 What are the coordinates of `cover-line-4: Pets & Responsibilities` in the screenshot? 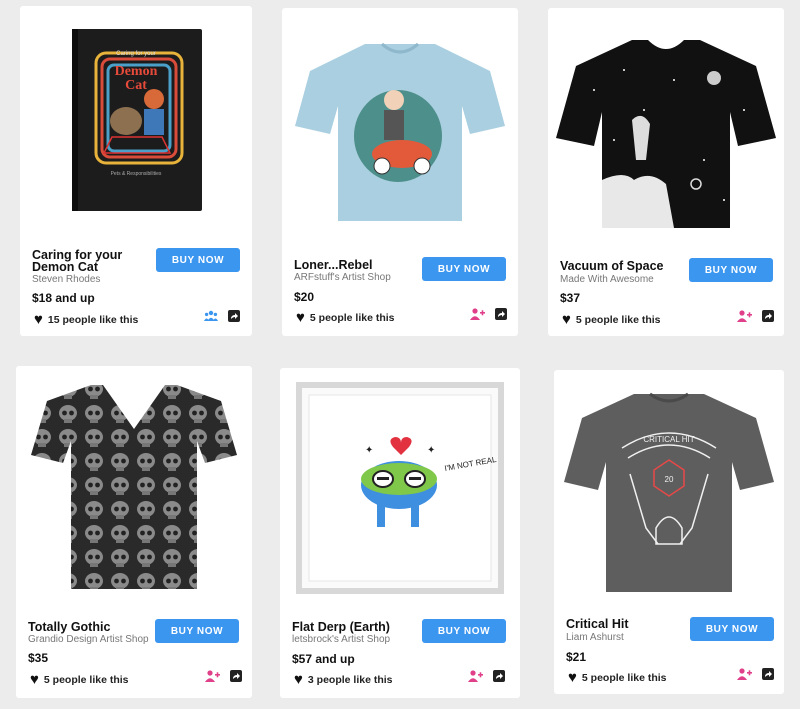 It's located at (136, 174).